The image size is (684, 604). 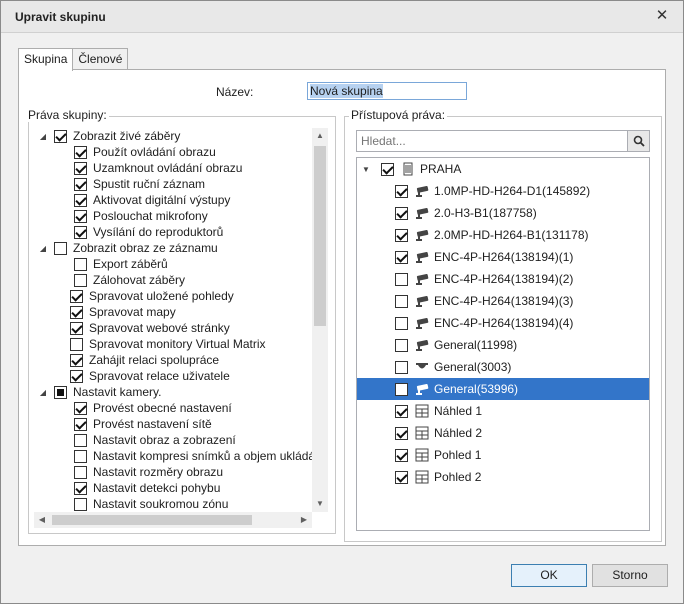 What do you see at coordinates (485, 213) in the screenshot?
I see `tree-node-label: 2.0-H3-B1(187758)` at bounding box center [485, 213].